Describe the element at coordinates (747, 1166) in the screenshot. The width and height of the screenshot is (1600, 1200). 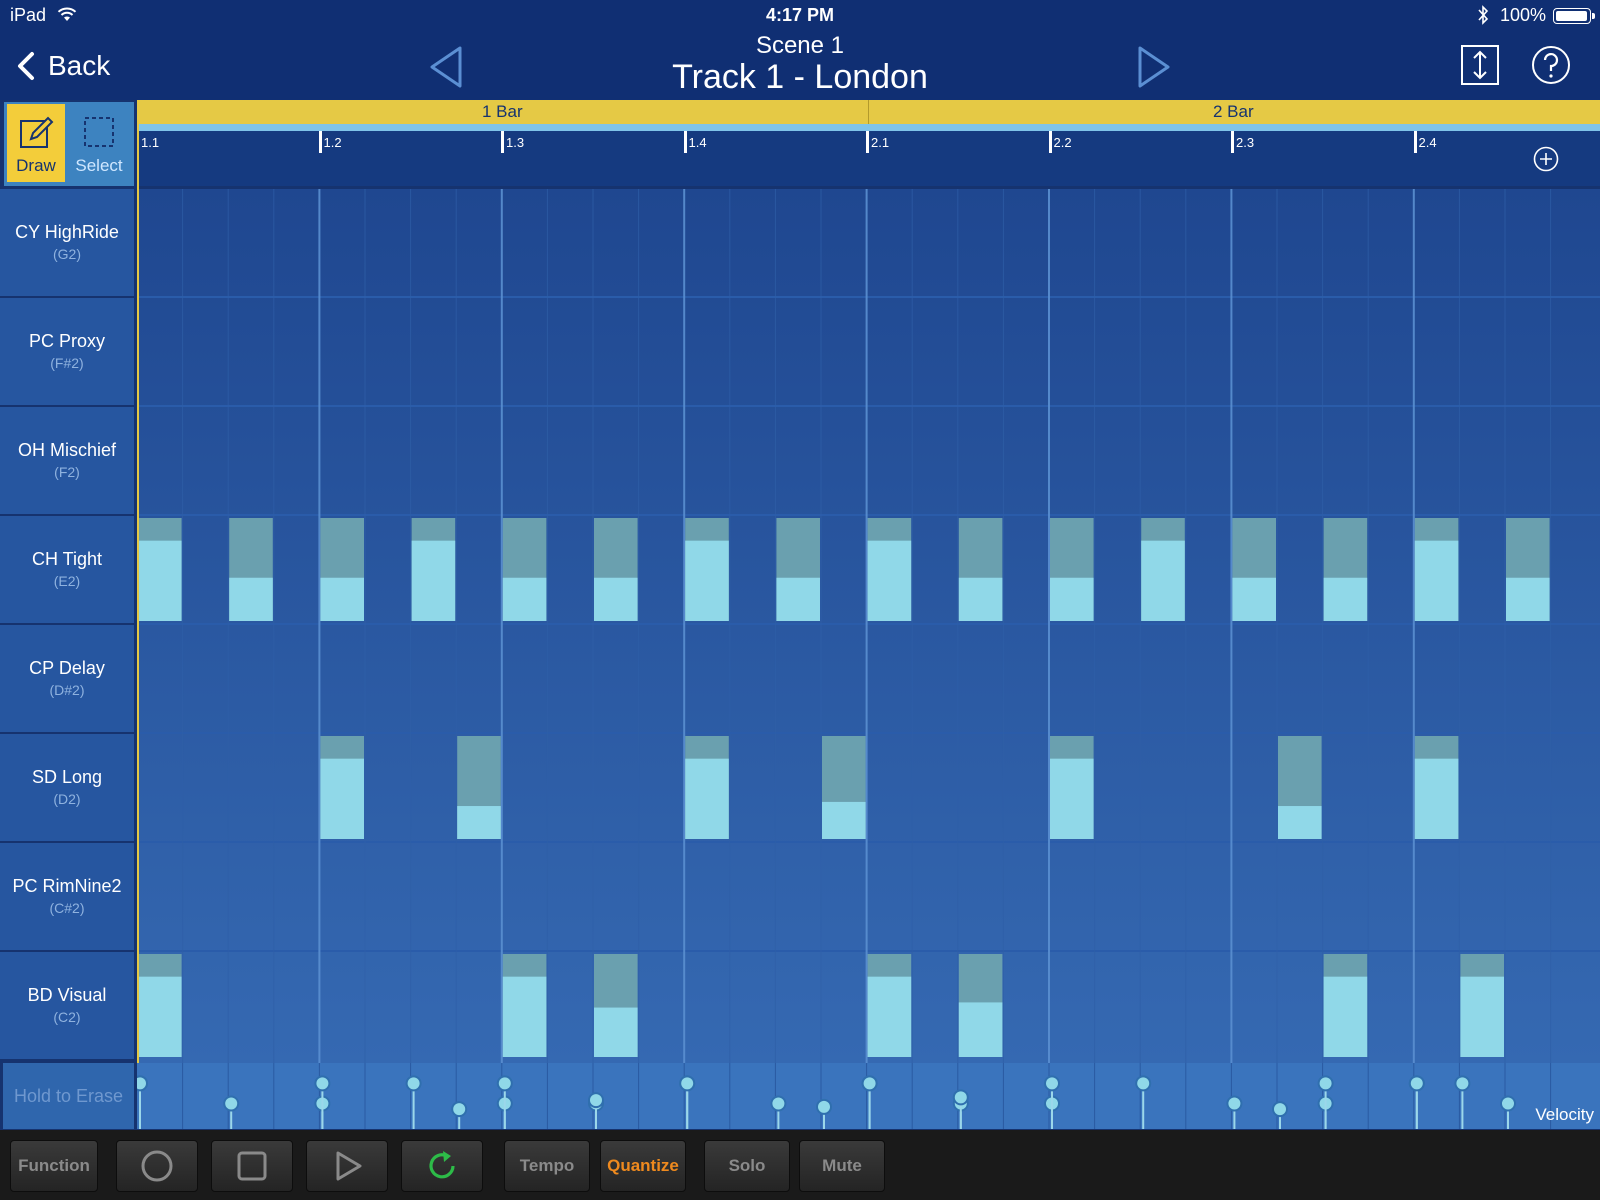
I see `solo-button: Solo` at that location.